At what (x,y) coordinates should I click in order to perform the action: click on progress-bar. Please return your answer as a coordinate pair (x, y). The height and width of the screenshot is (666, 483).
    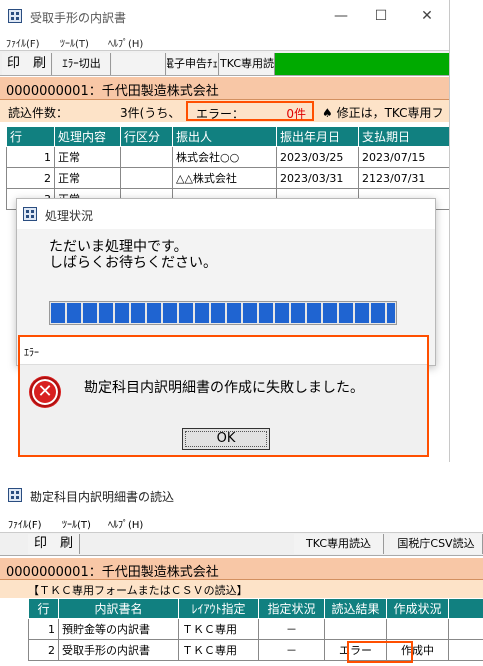
    Looking at the image, I should click on (223, 313).